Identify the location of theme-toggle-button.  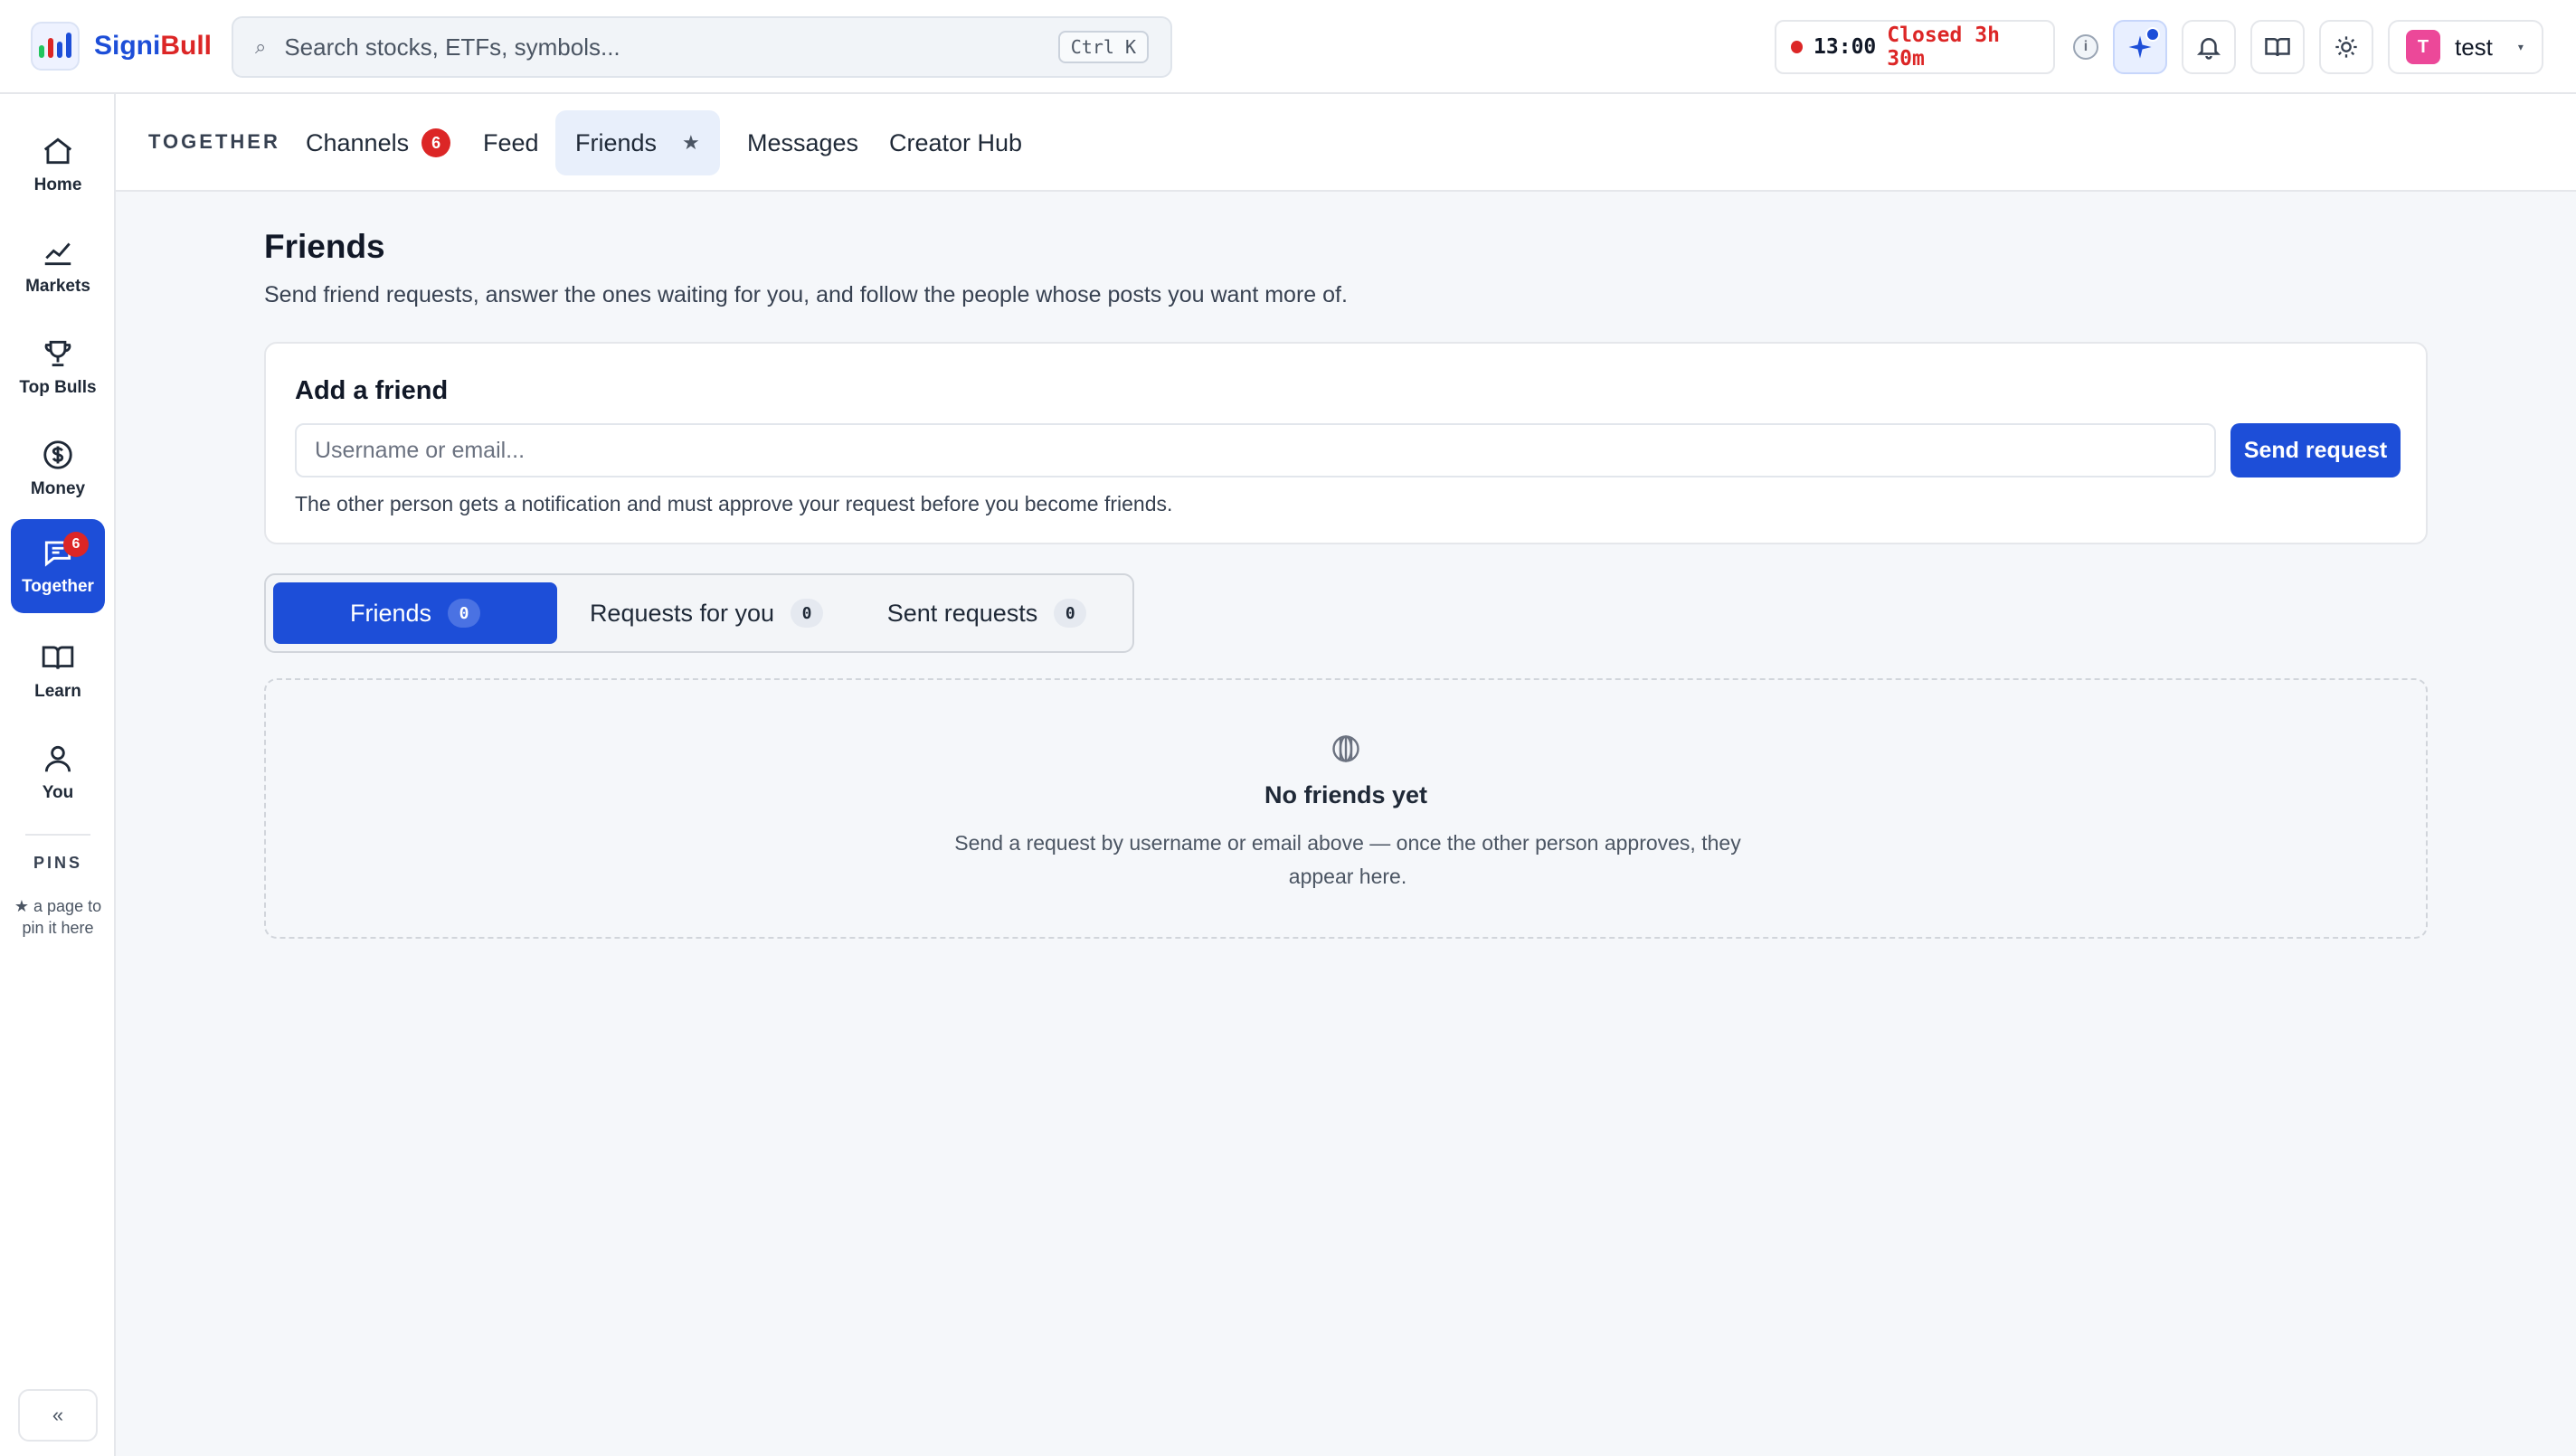
(2346, 47).